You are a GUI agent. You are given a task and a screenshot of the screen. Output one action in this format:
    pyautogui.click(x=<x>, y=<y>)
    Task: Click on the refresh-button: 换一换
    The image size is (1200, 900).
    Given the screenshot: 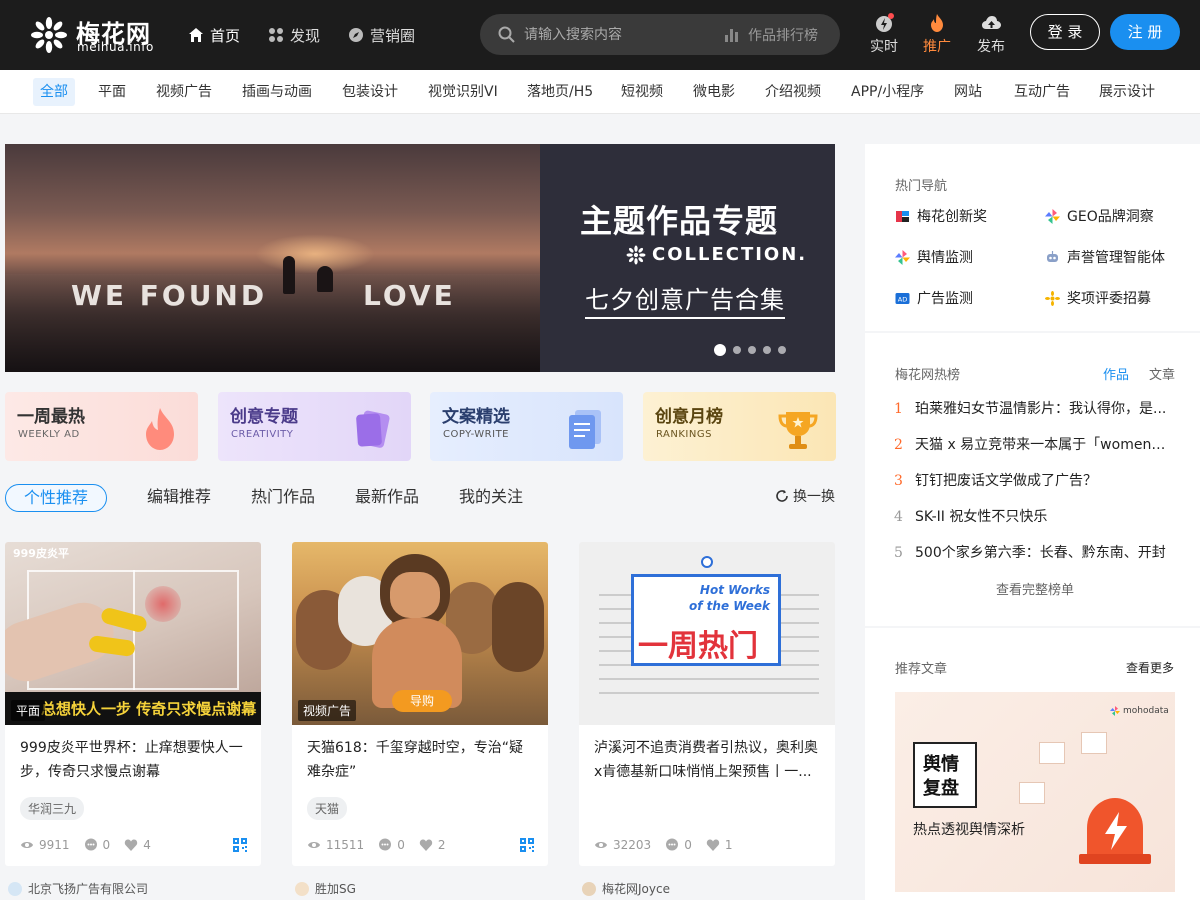 What is the action you would take?
    pyautogui.click(x=805, y=496)
    